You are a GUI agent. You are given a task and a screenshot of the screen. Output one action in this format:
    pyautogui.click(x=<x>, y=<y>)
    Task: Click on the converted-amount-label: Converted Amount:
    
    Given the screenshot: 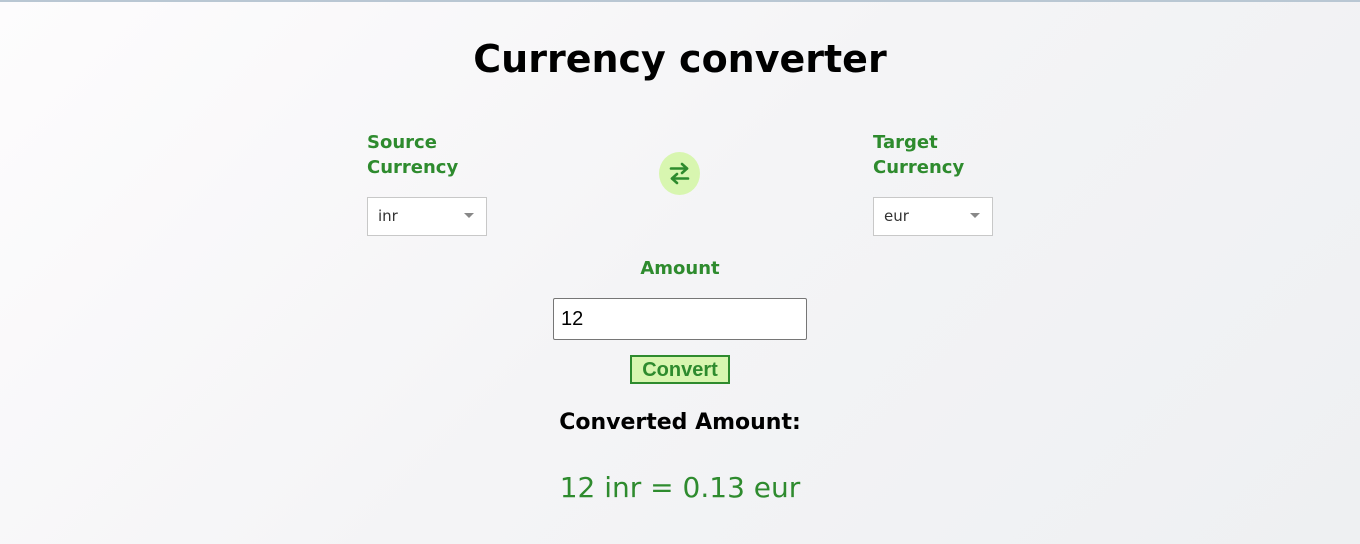 What is the action you would take?
    pyautogui.click(x=680, y=422)
    